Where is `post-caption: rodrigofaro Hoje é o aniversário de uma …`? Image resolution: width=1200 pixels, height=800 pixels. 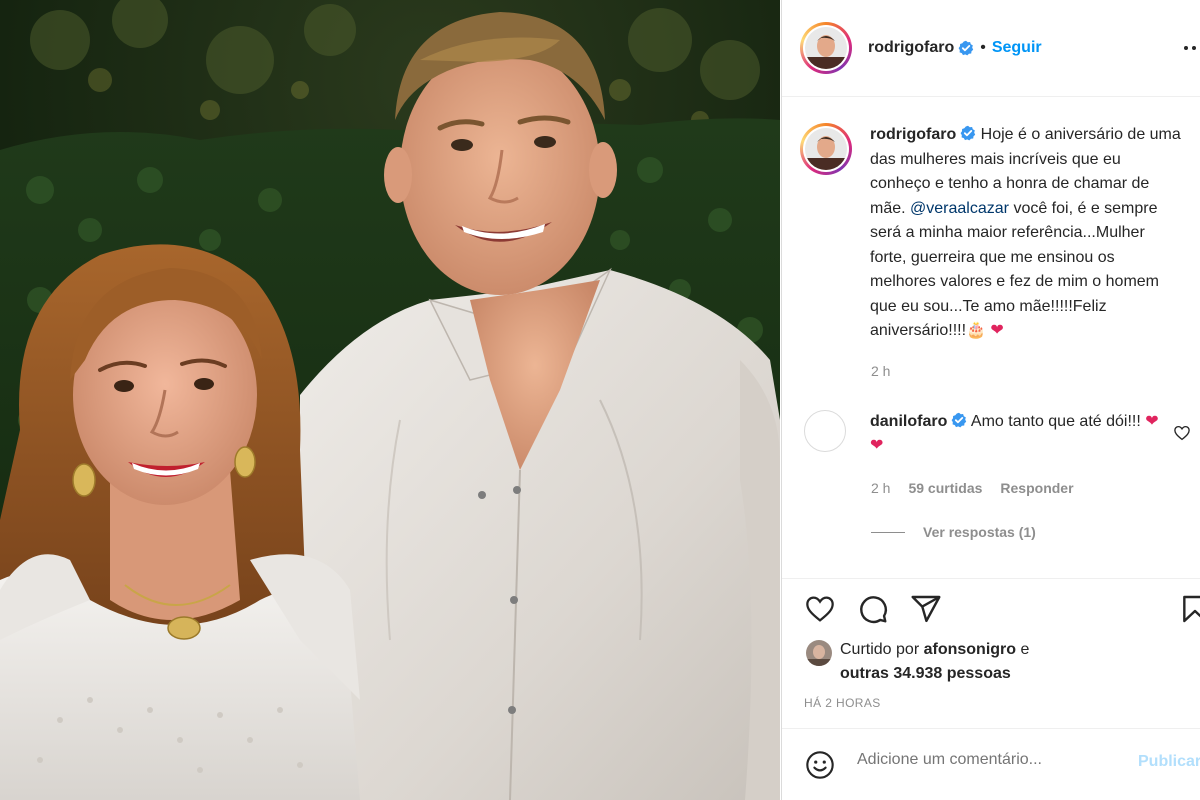 post-caption: rodrigofaro Hoje é o aniversário de uma … is located at coordinates (991, 220).